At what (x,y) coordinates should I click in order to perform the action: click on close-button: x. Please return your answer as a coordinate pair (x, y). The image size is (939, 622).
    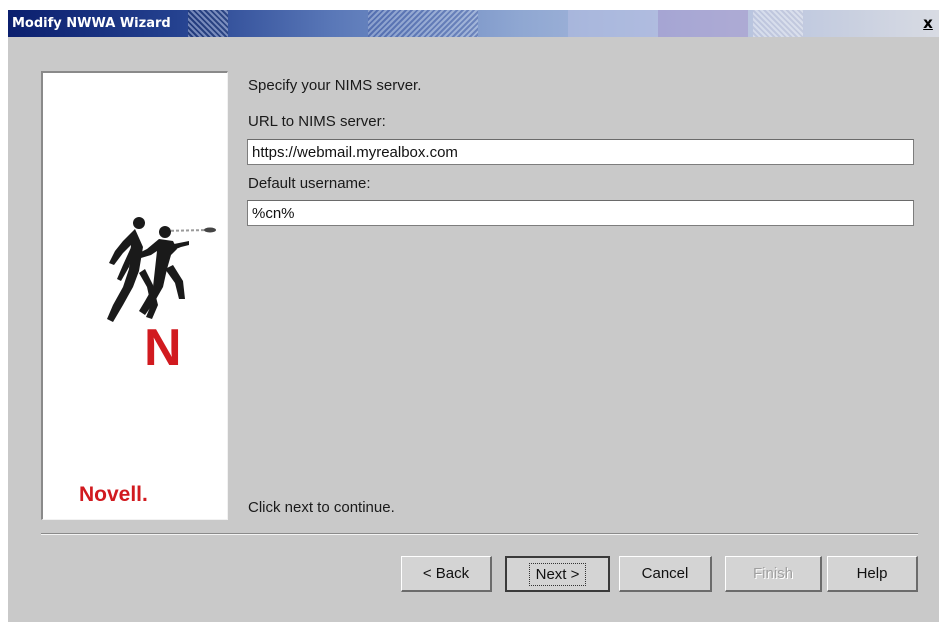
    Looking at the image, I should click on (928, 23).